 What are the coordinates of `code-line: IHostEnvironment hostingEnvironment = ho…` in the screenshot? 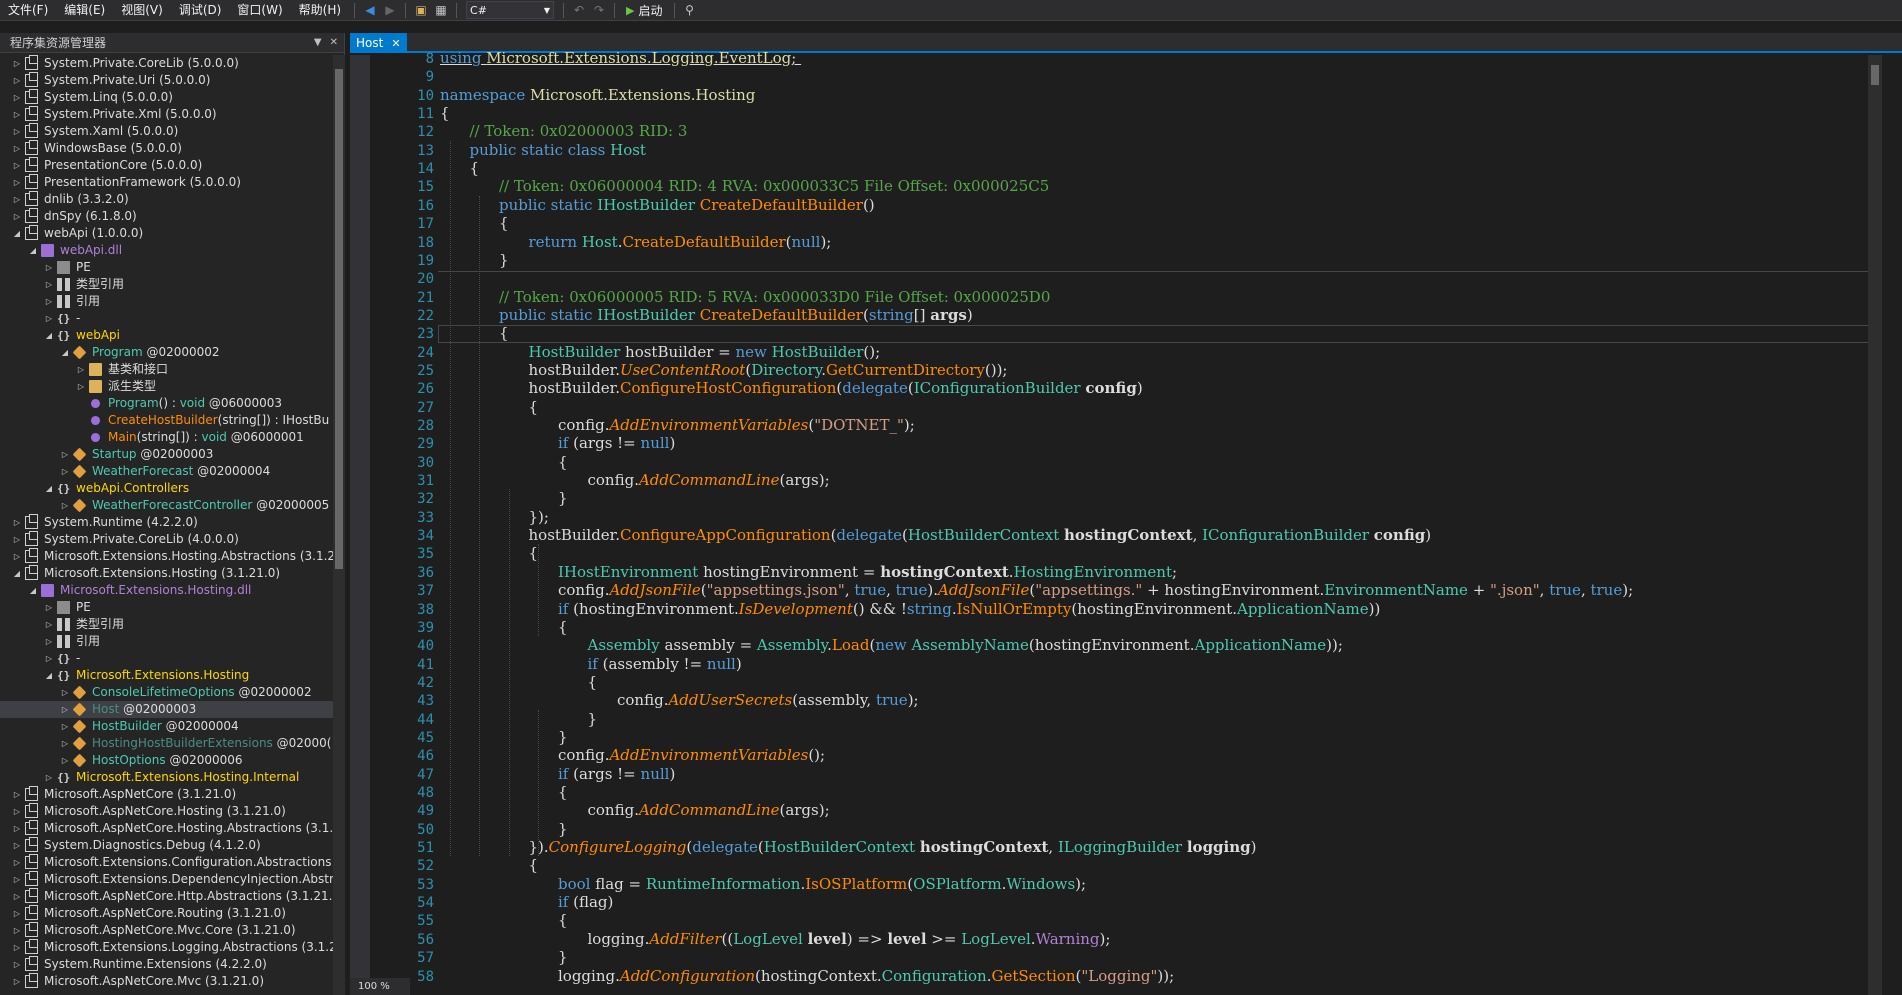 It's located at (867, 572).